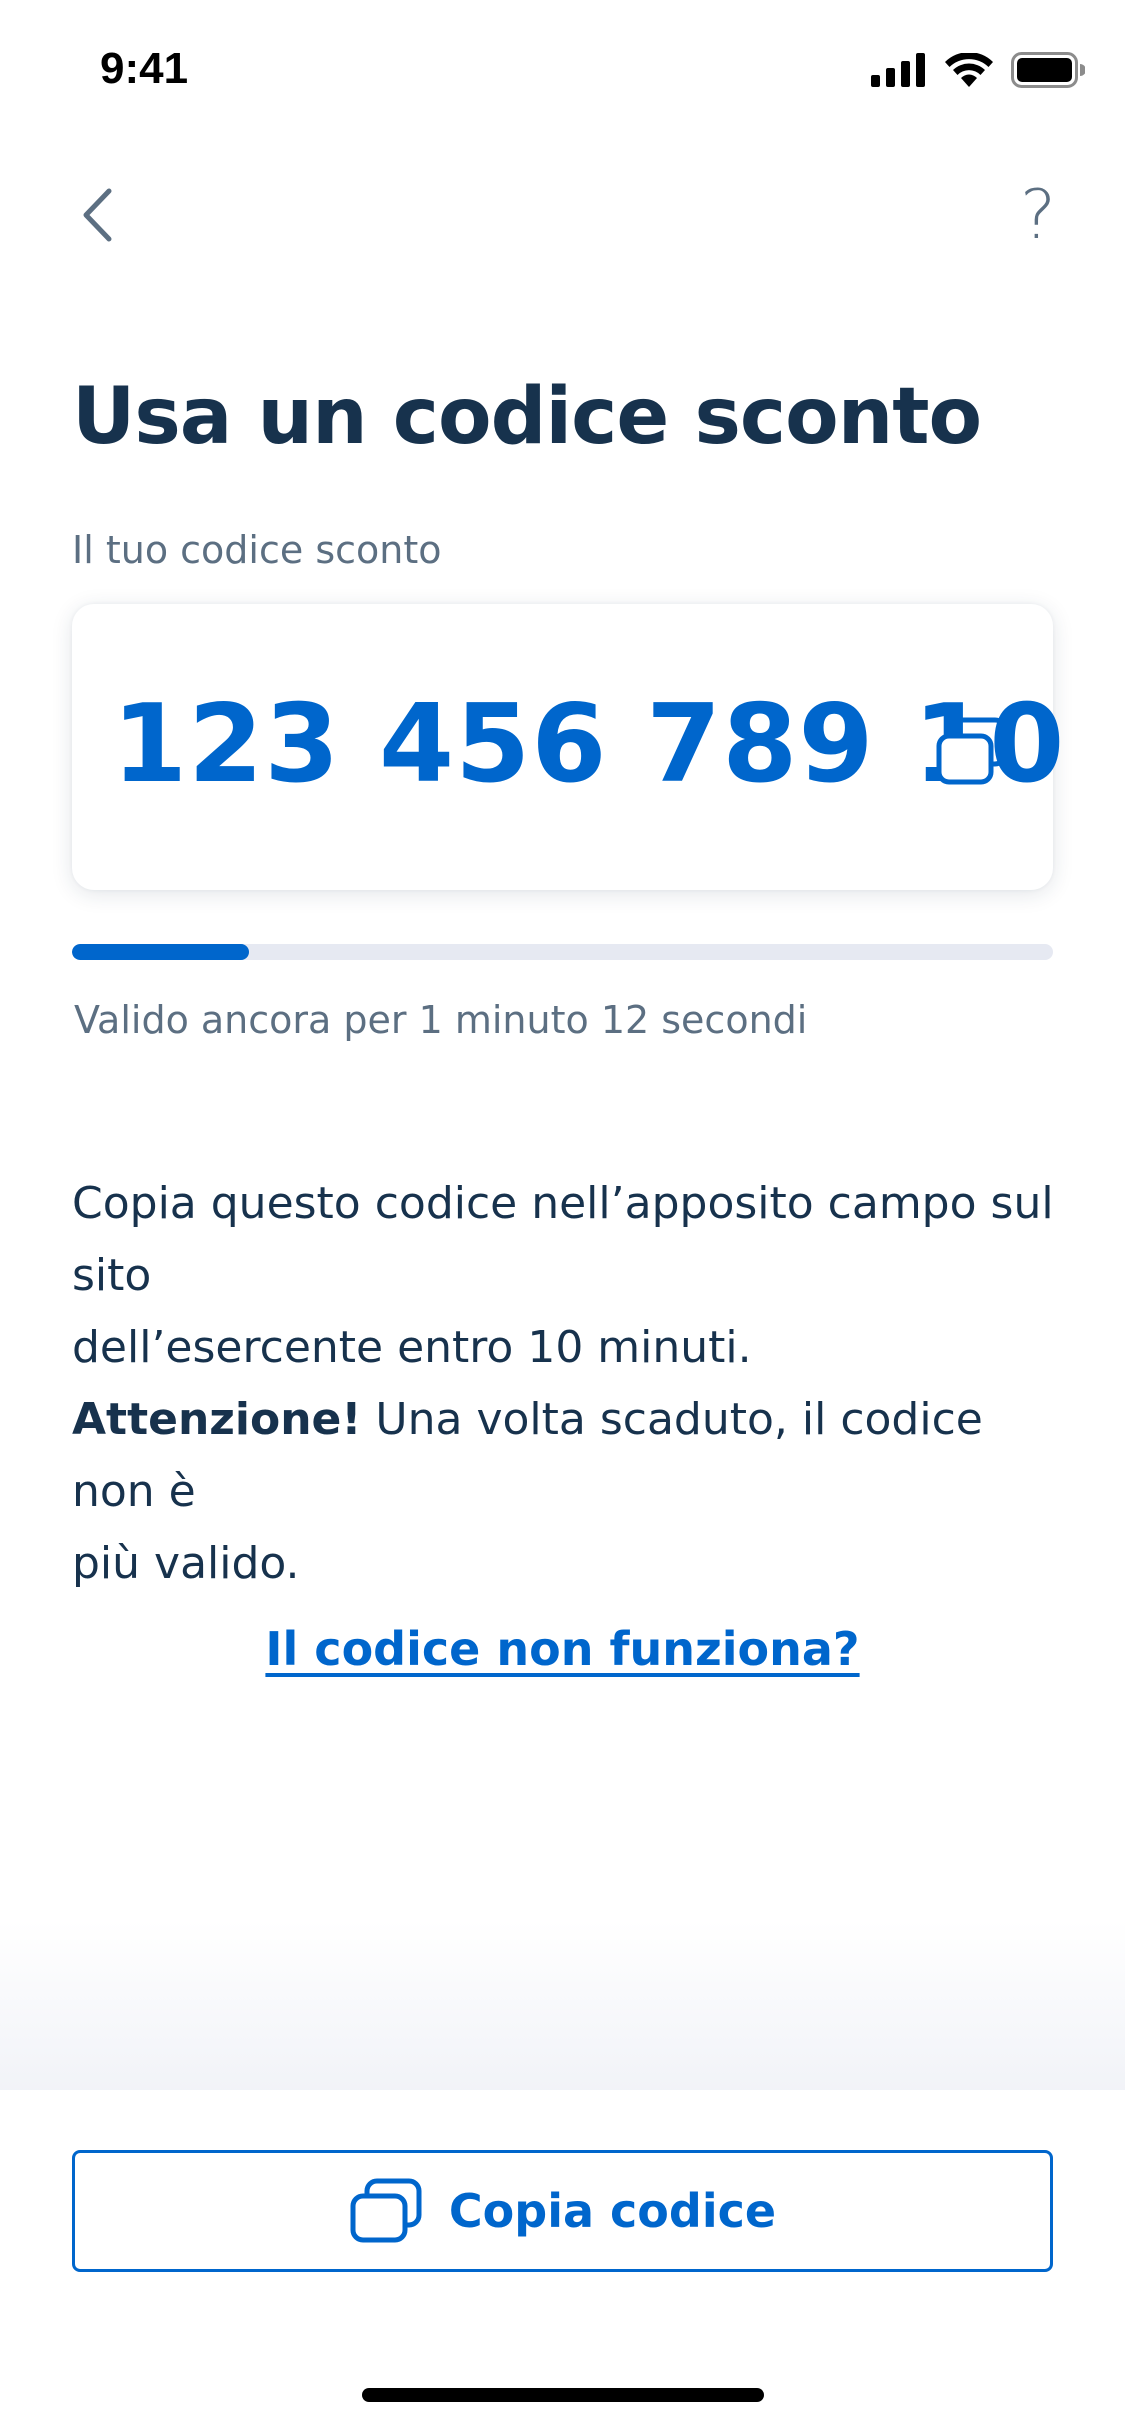  I want to click on bottom-shadow, so click(562, 2005).